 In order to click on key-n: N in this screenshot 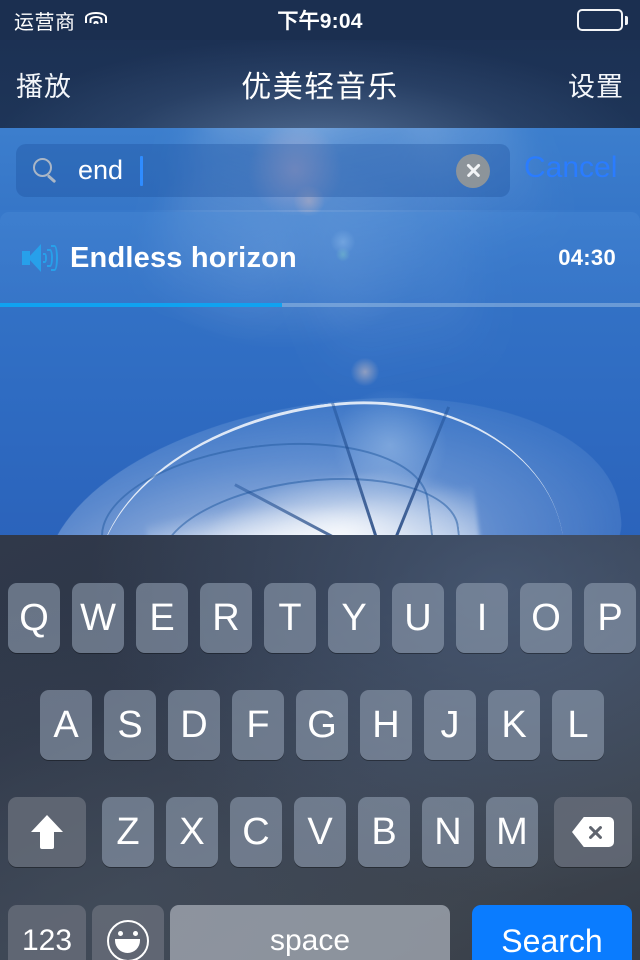, I will do `click(448, 832)`.